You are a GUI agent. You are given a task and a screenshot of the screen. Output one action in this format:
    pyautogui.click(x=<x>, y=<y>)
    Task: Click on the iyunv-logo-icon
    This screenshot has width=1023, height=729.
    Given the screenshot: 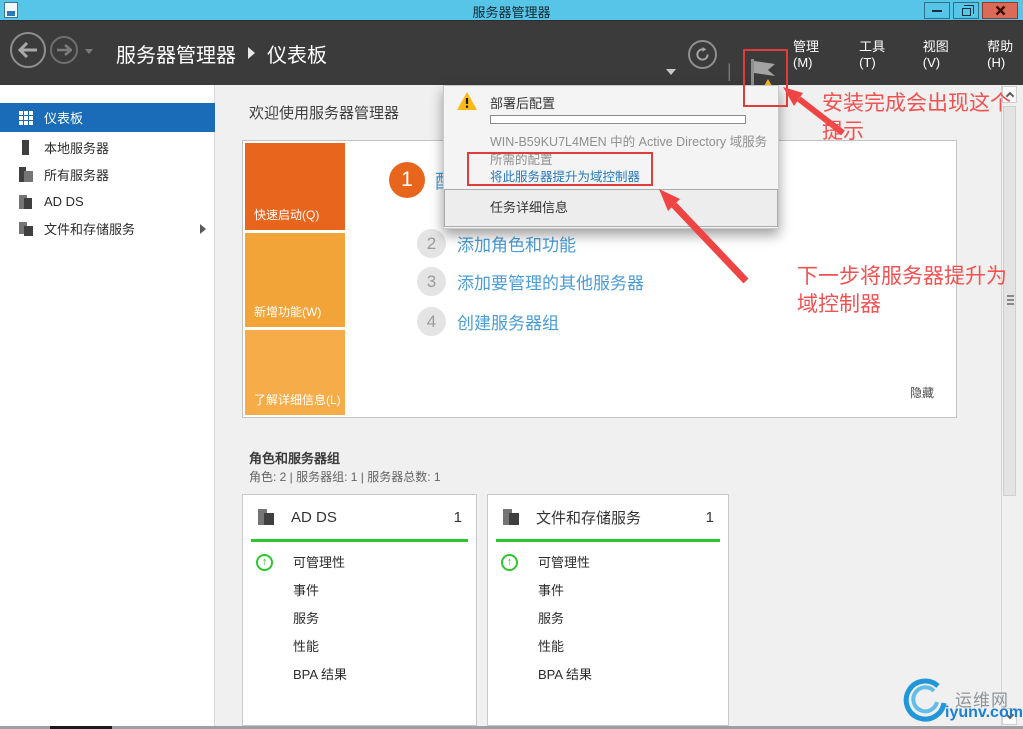 What is the action you would take?
    pyautogui.click(x=925, y=700)
    